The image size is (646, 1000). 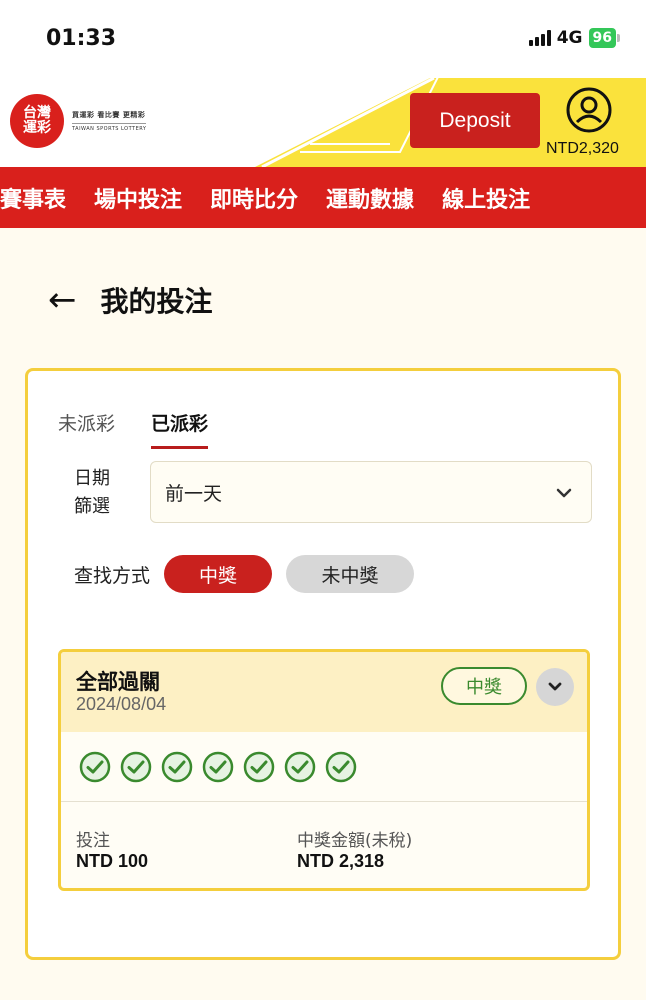 I want to click on page-title: 我的投注, so click(x=156, y=301).